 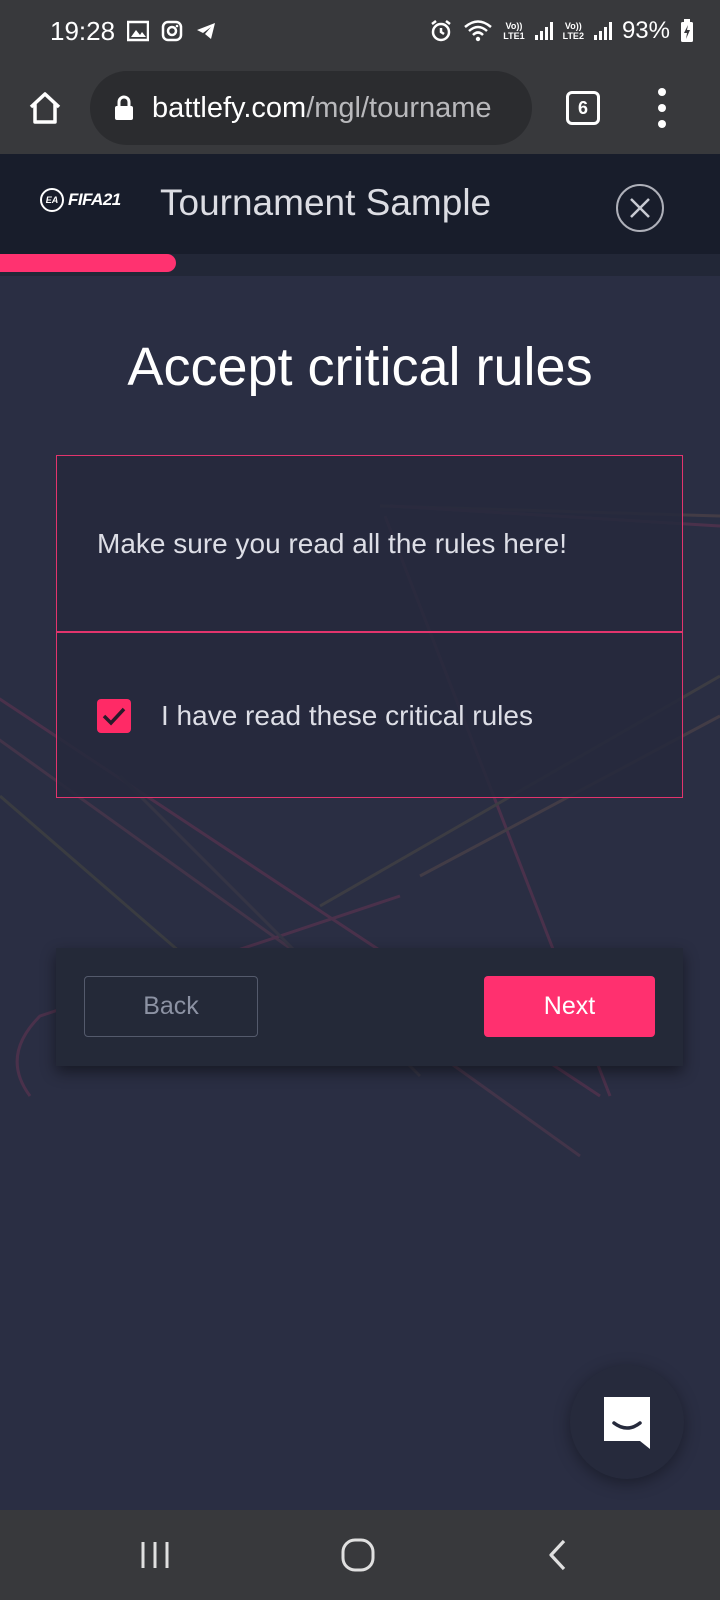 I want to click on home-icon, so click(x=45, y=108).